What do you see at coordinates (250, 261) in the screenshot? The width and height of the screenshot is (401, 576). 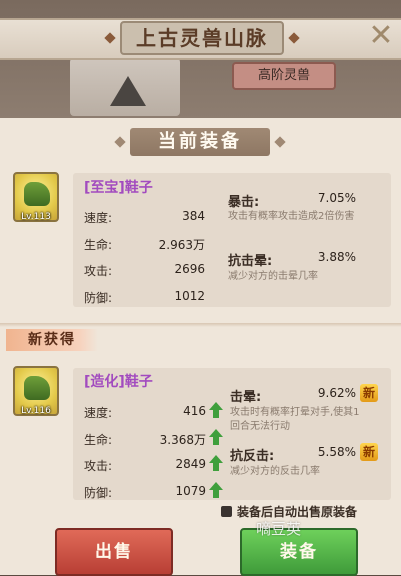 I see `effect-name: 抗击晕:` at bounding box center [250, 261].